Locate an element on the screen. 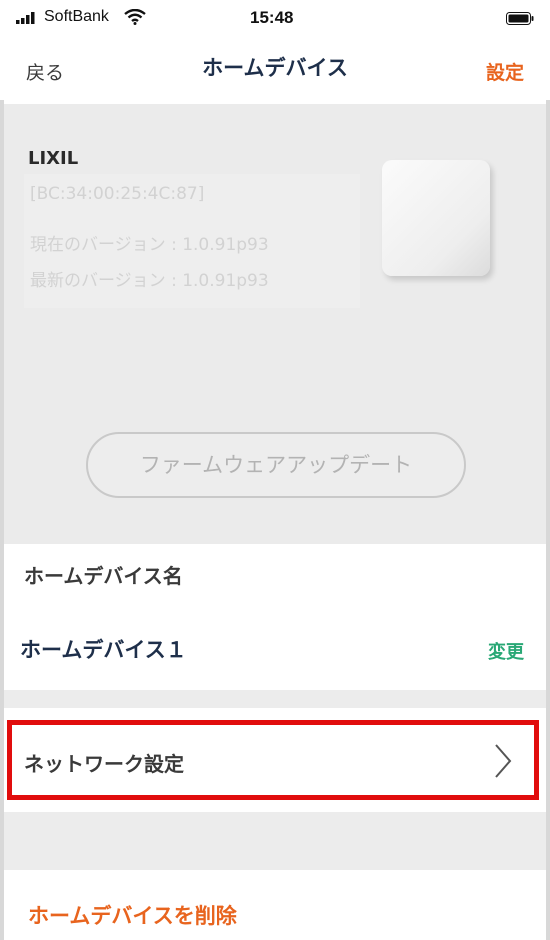  navigation-bar: 戻る ホームデバイス 設定 is located at coordinates (275, 69).